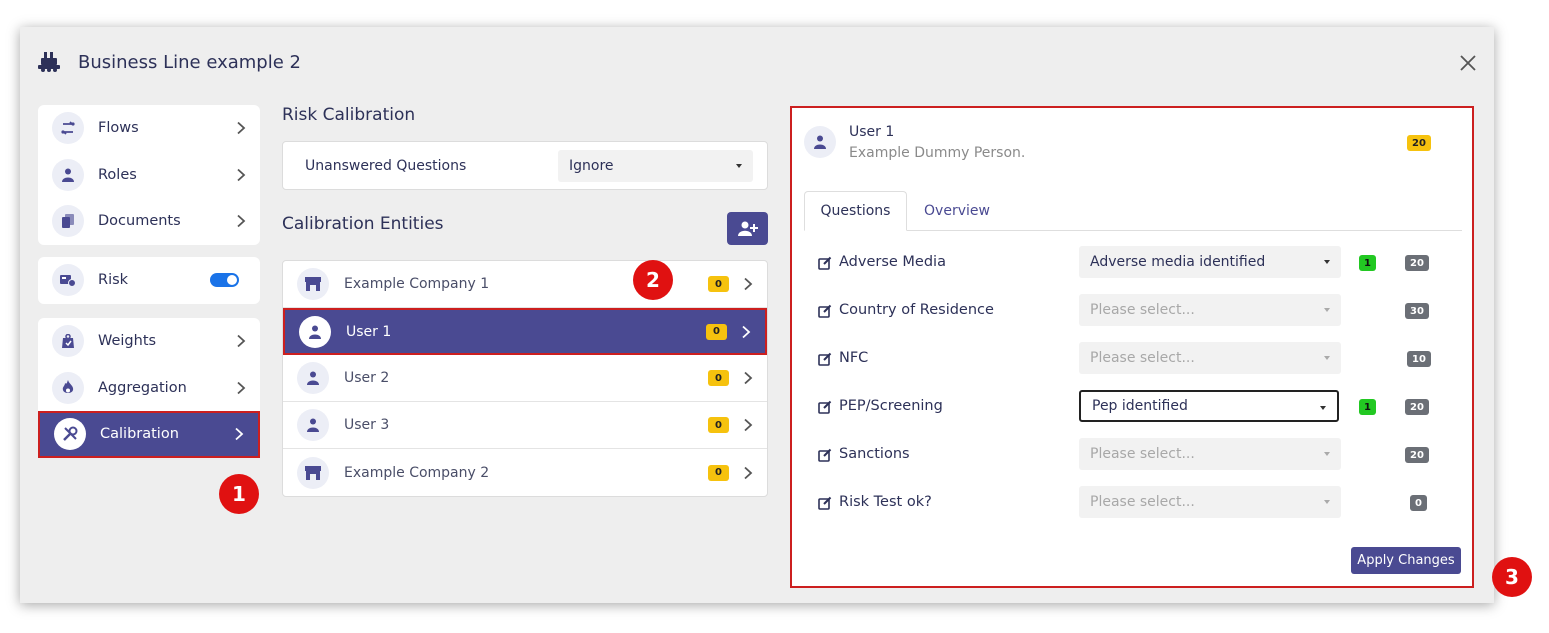 The height and width of the screenshot is (633, 1549). I want to click on nav-item-weights: Weights, so click(149, 341).